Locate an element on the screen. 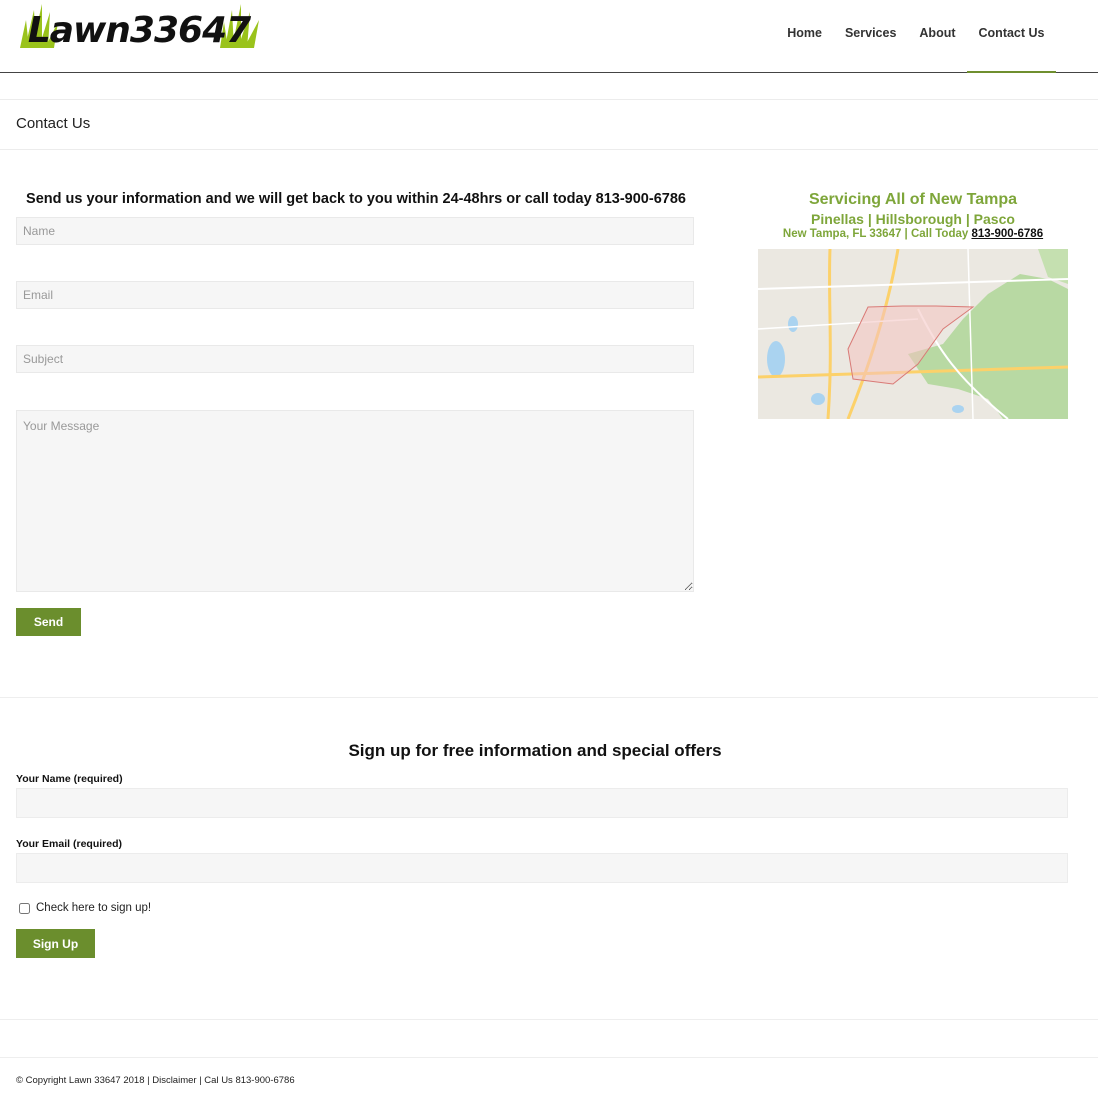 This screenshot has height=1107, width=1098. service-area-counties: Pinellas | Hillsborough | Pasco is located at coordinates (913, 219).